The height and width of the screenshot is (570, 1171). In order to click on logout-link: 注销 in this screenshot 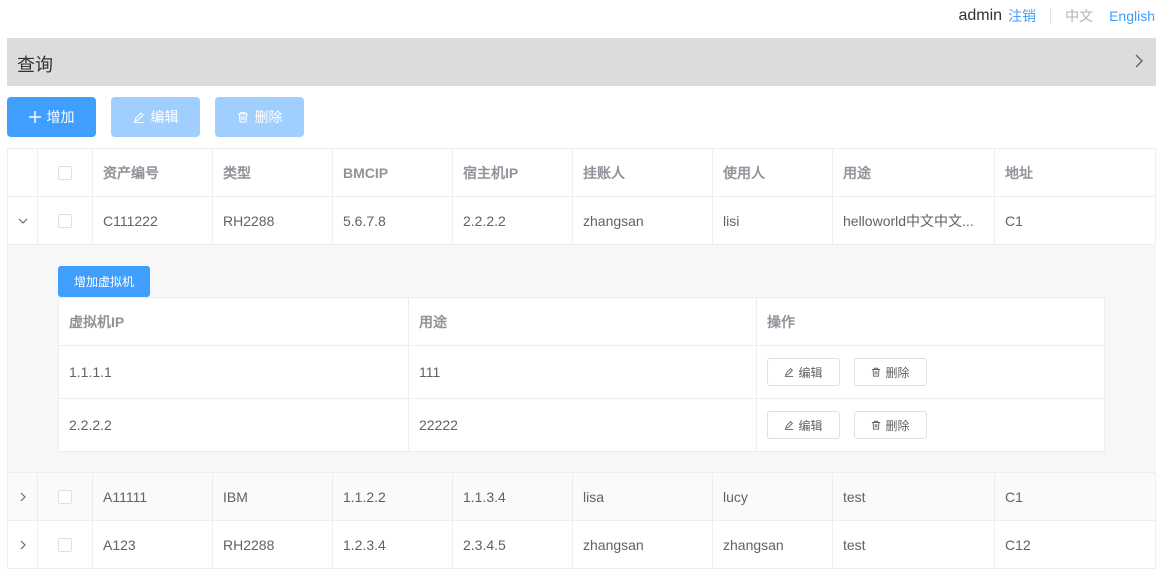, I will do `click(1022, 16)`.